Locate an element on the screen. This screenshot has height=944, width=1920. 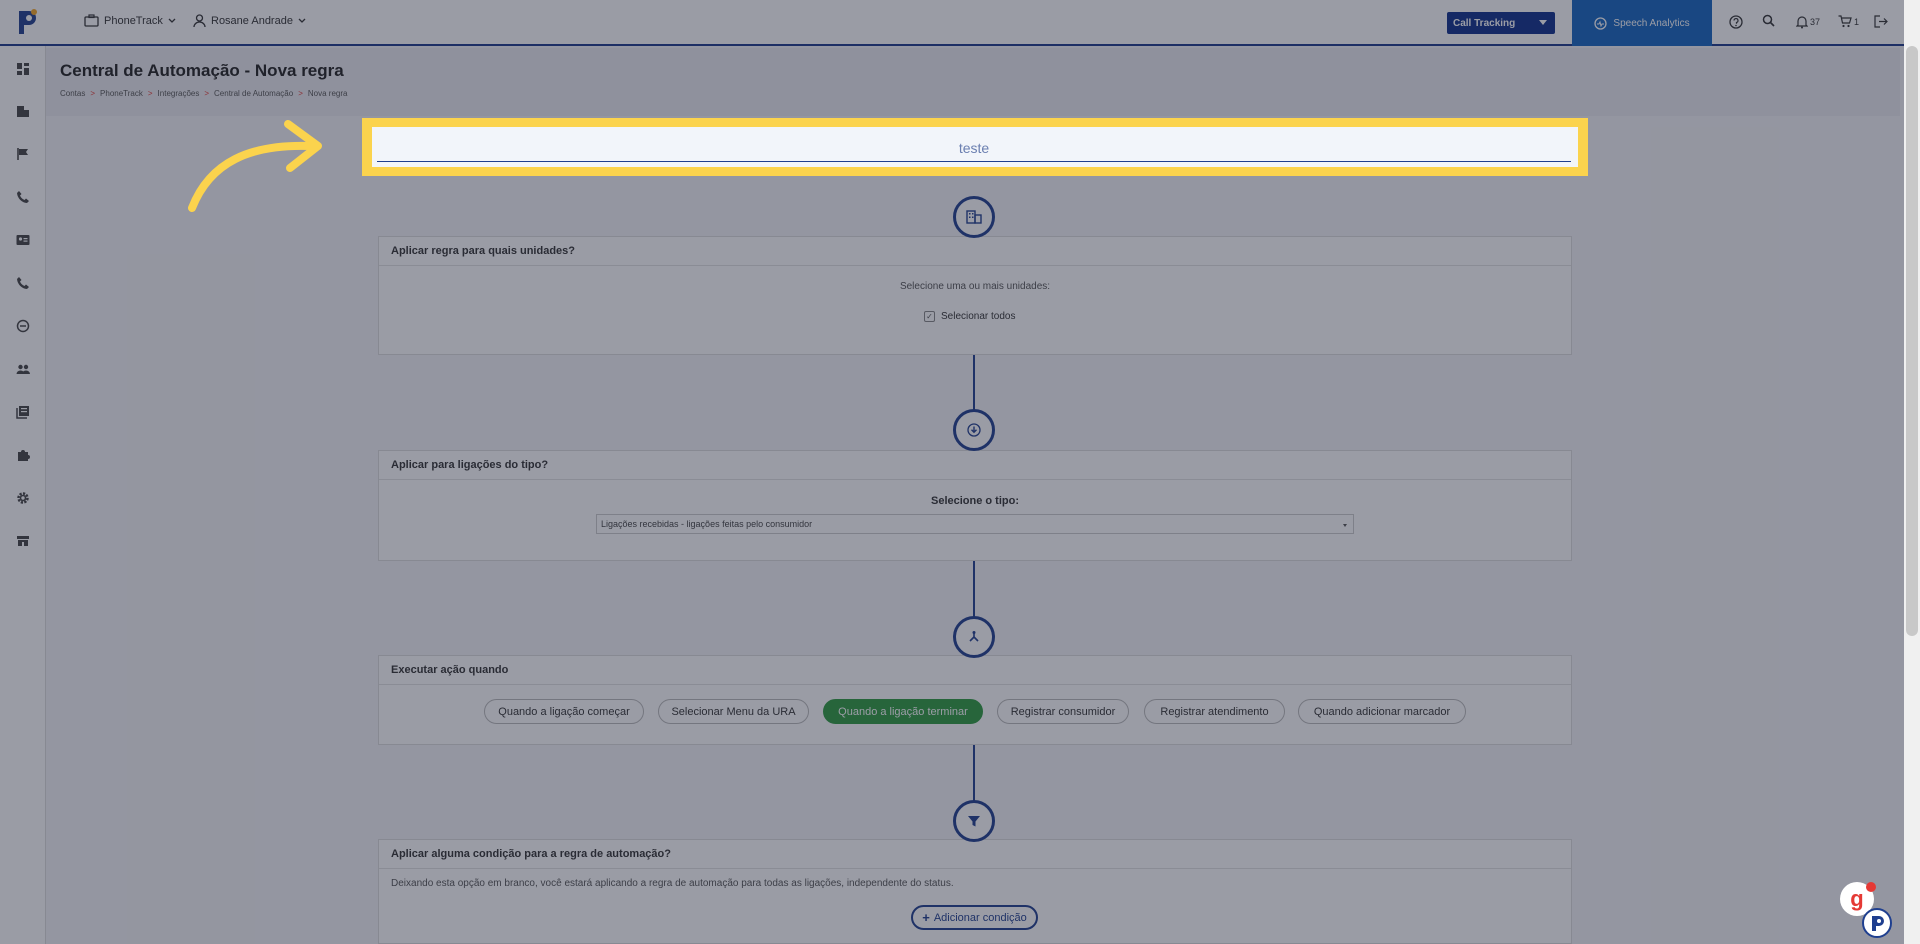
support-chat-button is located at coordinates (1877, 923).